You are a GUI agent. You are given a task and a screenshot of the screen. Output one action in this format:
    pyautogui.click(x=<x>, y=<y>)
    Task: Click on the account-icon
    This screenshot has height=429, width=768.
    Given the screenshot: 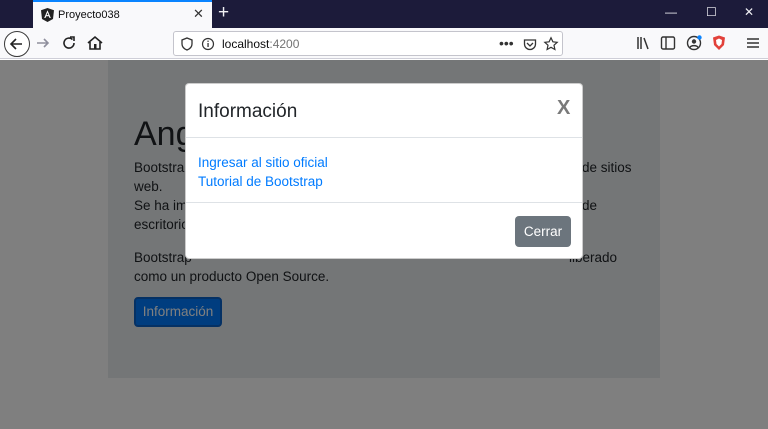 What is the action you would take?
    pyautogui.click(x=694, y=43)
    